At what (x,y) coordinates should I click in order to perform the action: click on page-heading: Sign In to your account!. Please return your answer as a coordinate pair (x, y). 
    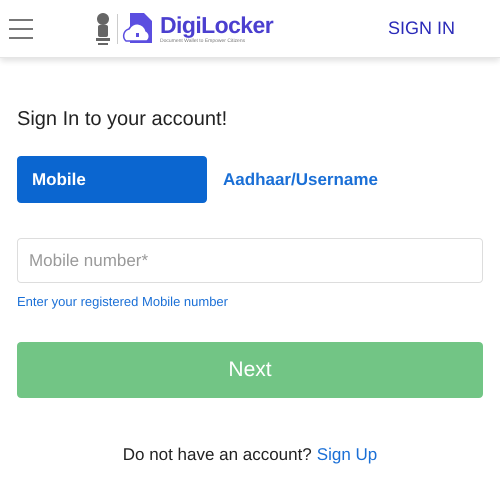
    Looking at the image, I should click on (122, 119).